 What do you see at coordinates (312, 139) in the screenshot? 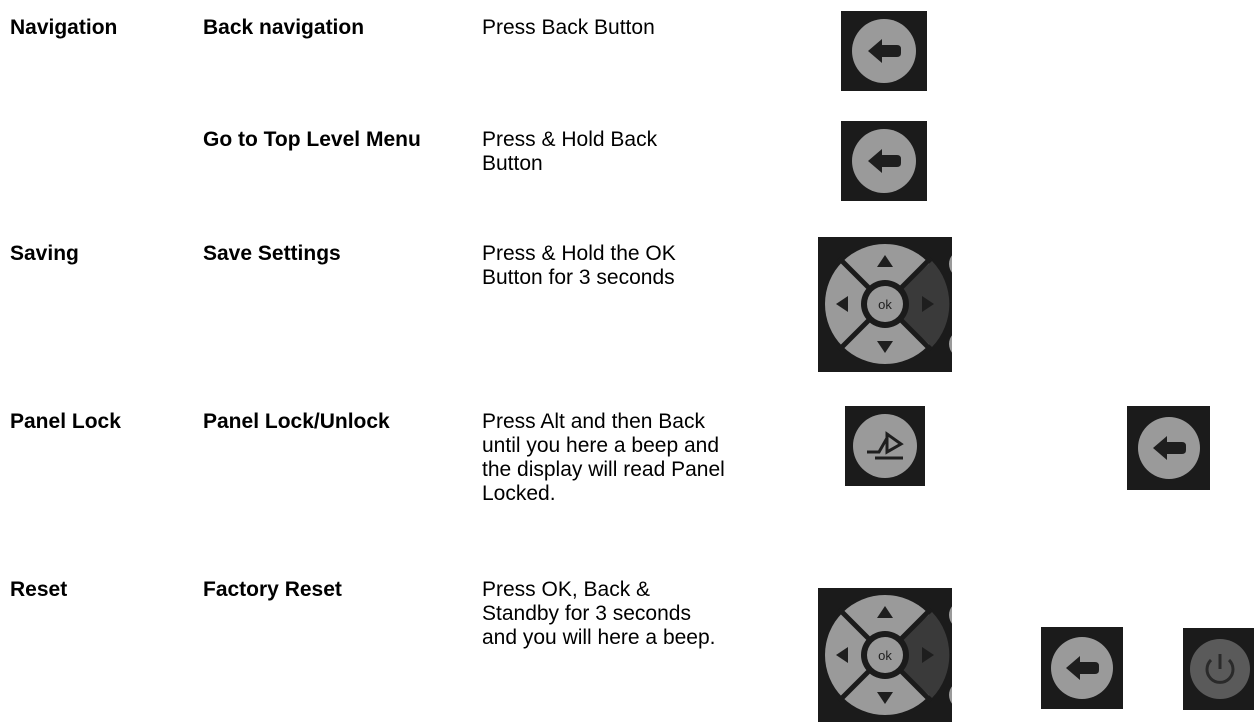
I see `action-top-level-menu: Go to Top Level Menu` at bounding box center [312, 139].